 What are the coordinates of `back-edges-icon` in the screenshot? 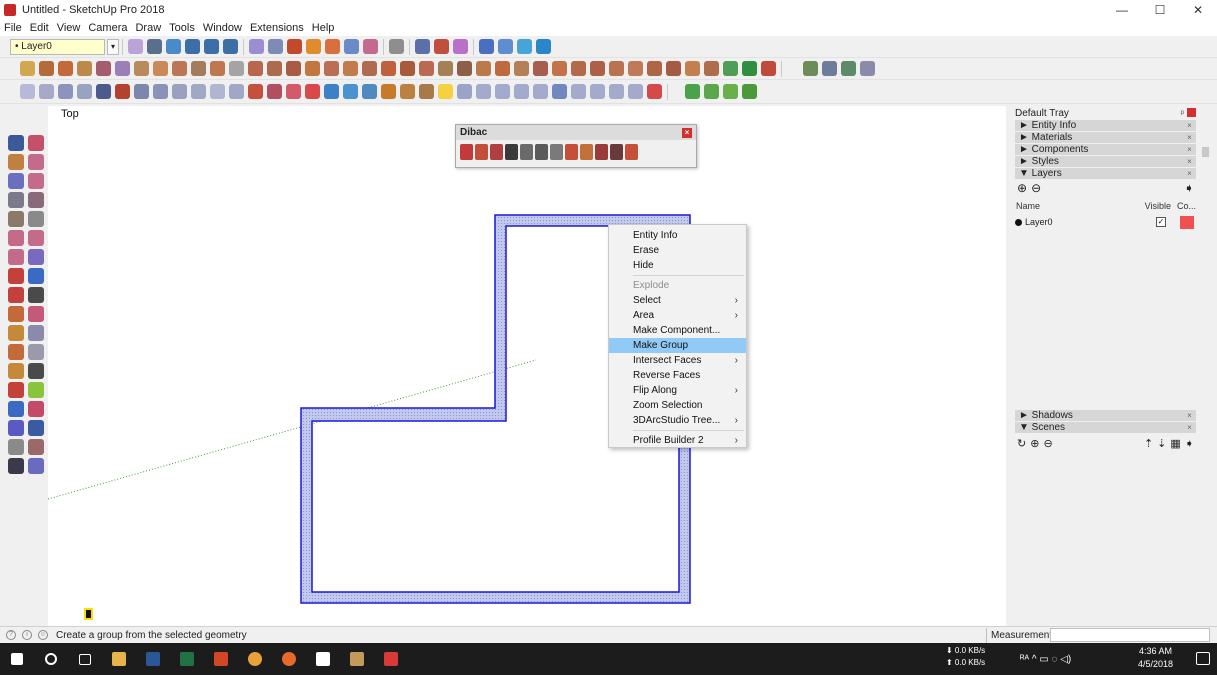 It's located at (46, 91).